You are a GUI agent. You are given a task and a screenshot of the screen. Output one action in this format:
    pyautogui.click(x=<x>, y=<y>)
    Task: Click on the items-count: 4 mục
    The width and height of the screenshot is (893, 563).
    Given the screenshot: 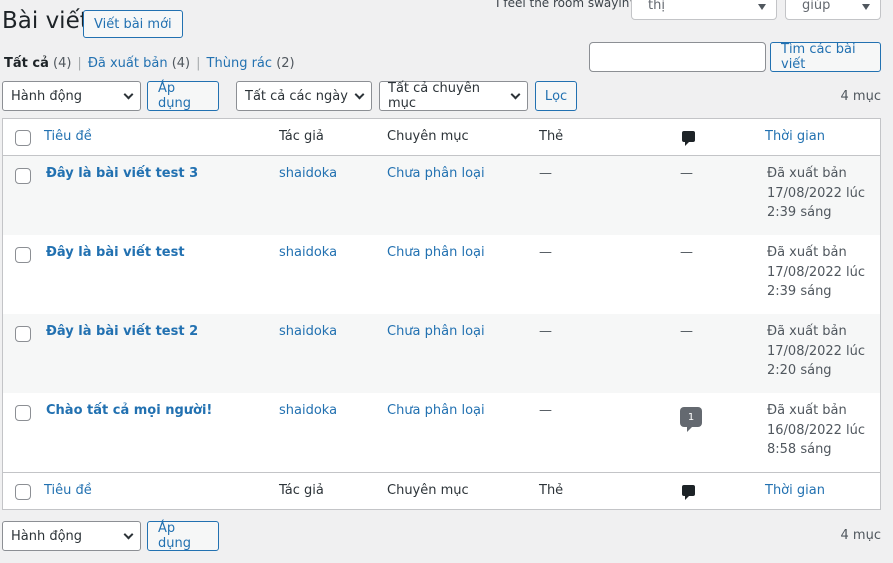 What is the action you would take?
    pyautogui.click(x=860, y=96)
    